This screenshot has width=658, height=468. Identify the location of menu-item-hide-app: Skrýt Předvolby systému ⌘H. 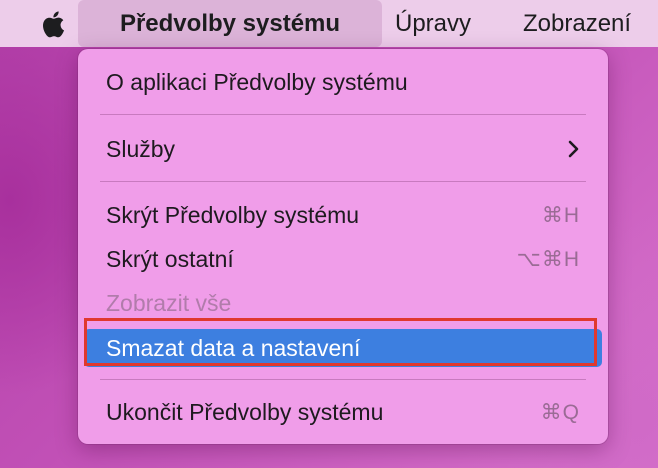
(343, 215).